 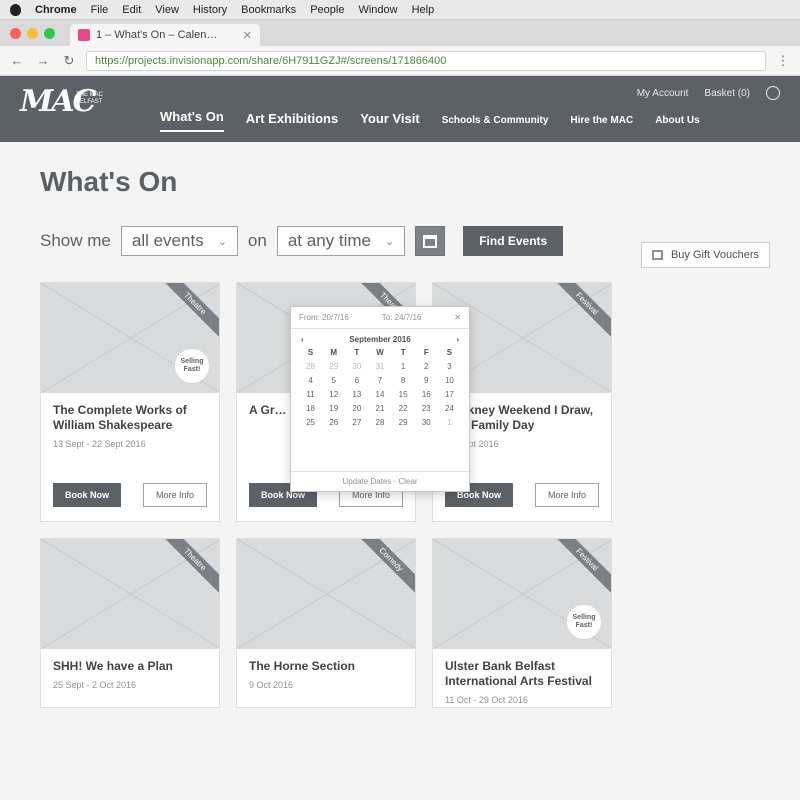 I want to click on calendar-day: 21, so click(x=379, y=408).